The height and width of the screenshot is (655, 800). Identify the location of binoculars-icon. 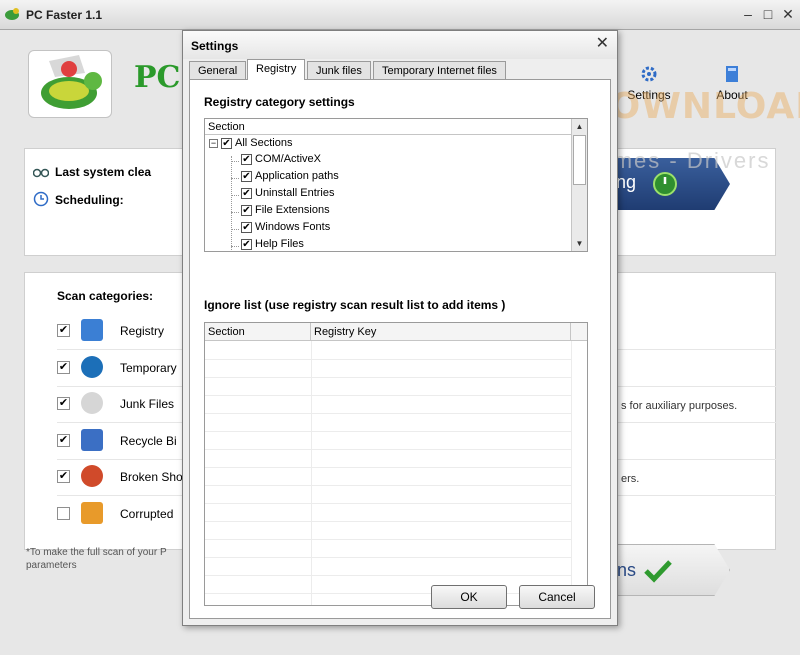
(41, 173).